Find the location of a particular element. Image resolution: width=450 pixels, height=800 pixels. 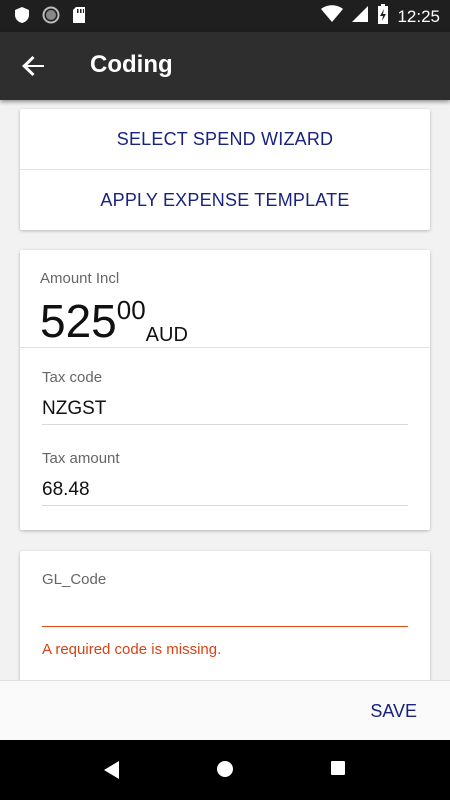

system-nav-bar is located at coordinates (225, 770).